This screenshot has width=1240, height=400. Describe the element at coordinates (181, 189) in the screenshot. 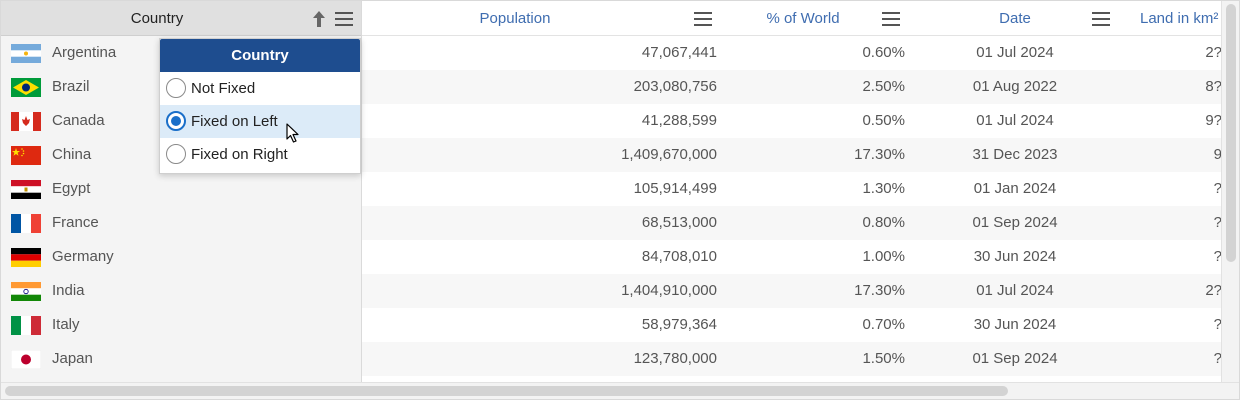

I see `country-row: Egypt` at that location.